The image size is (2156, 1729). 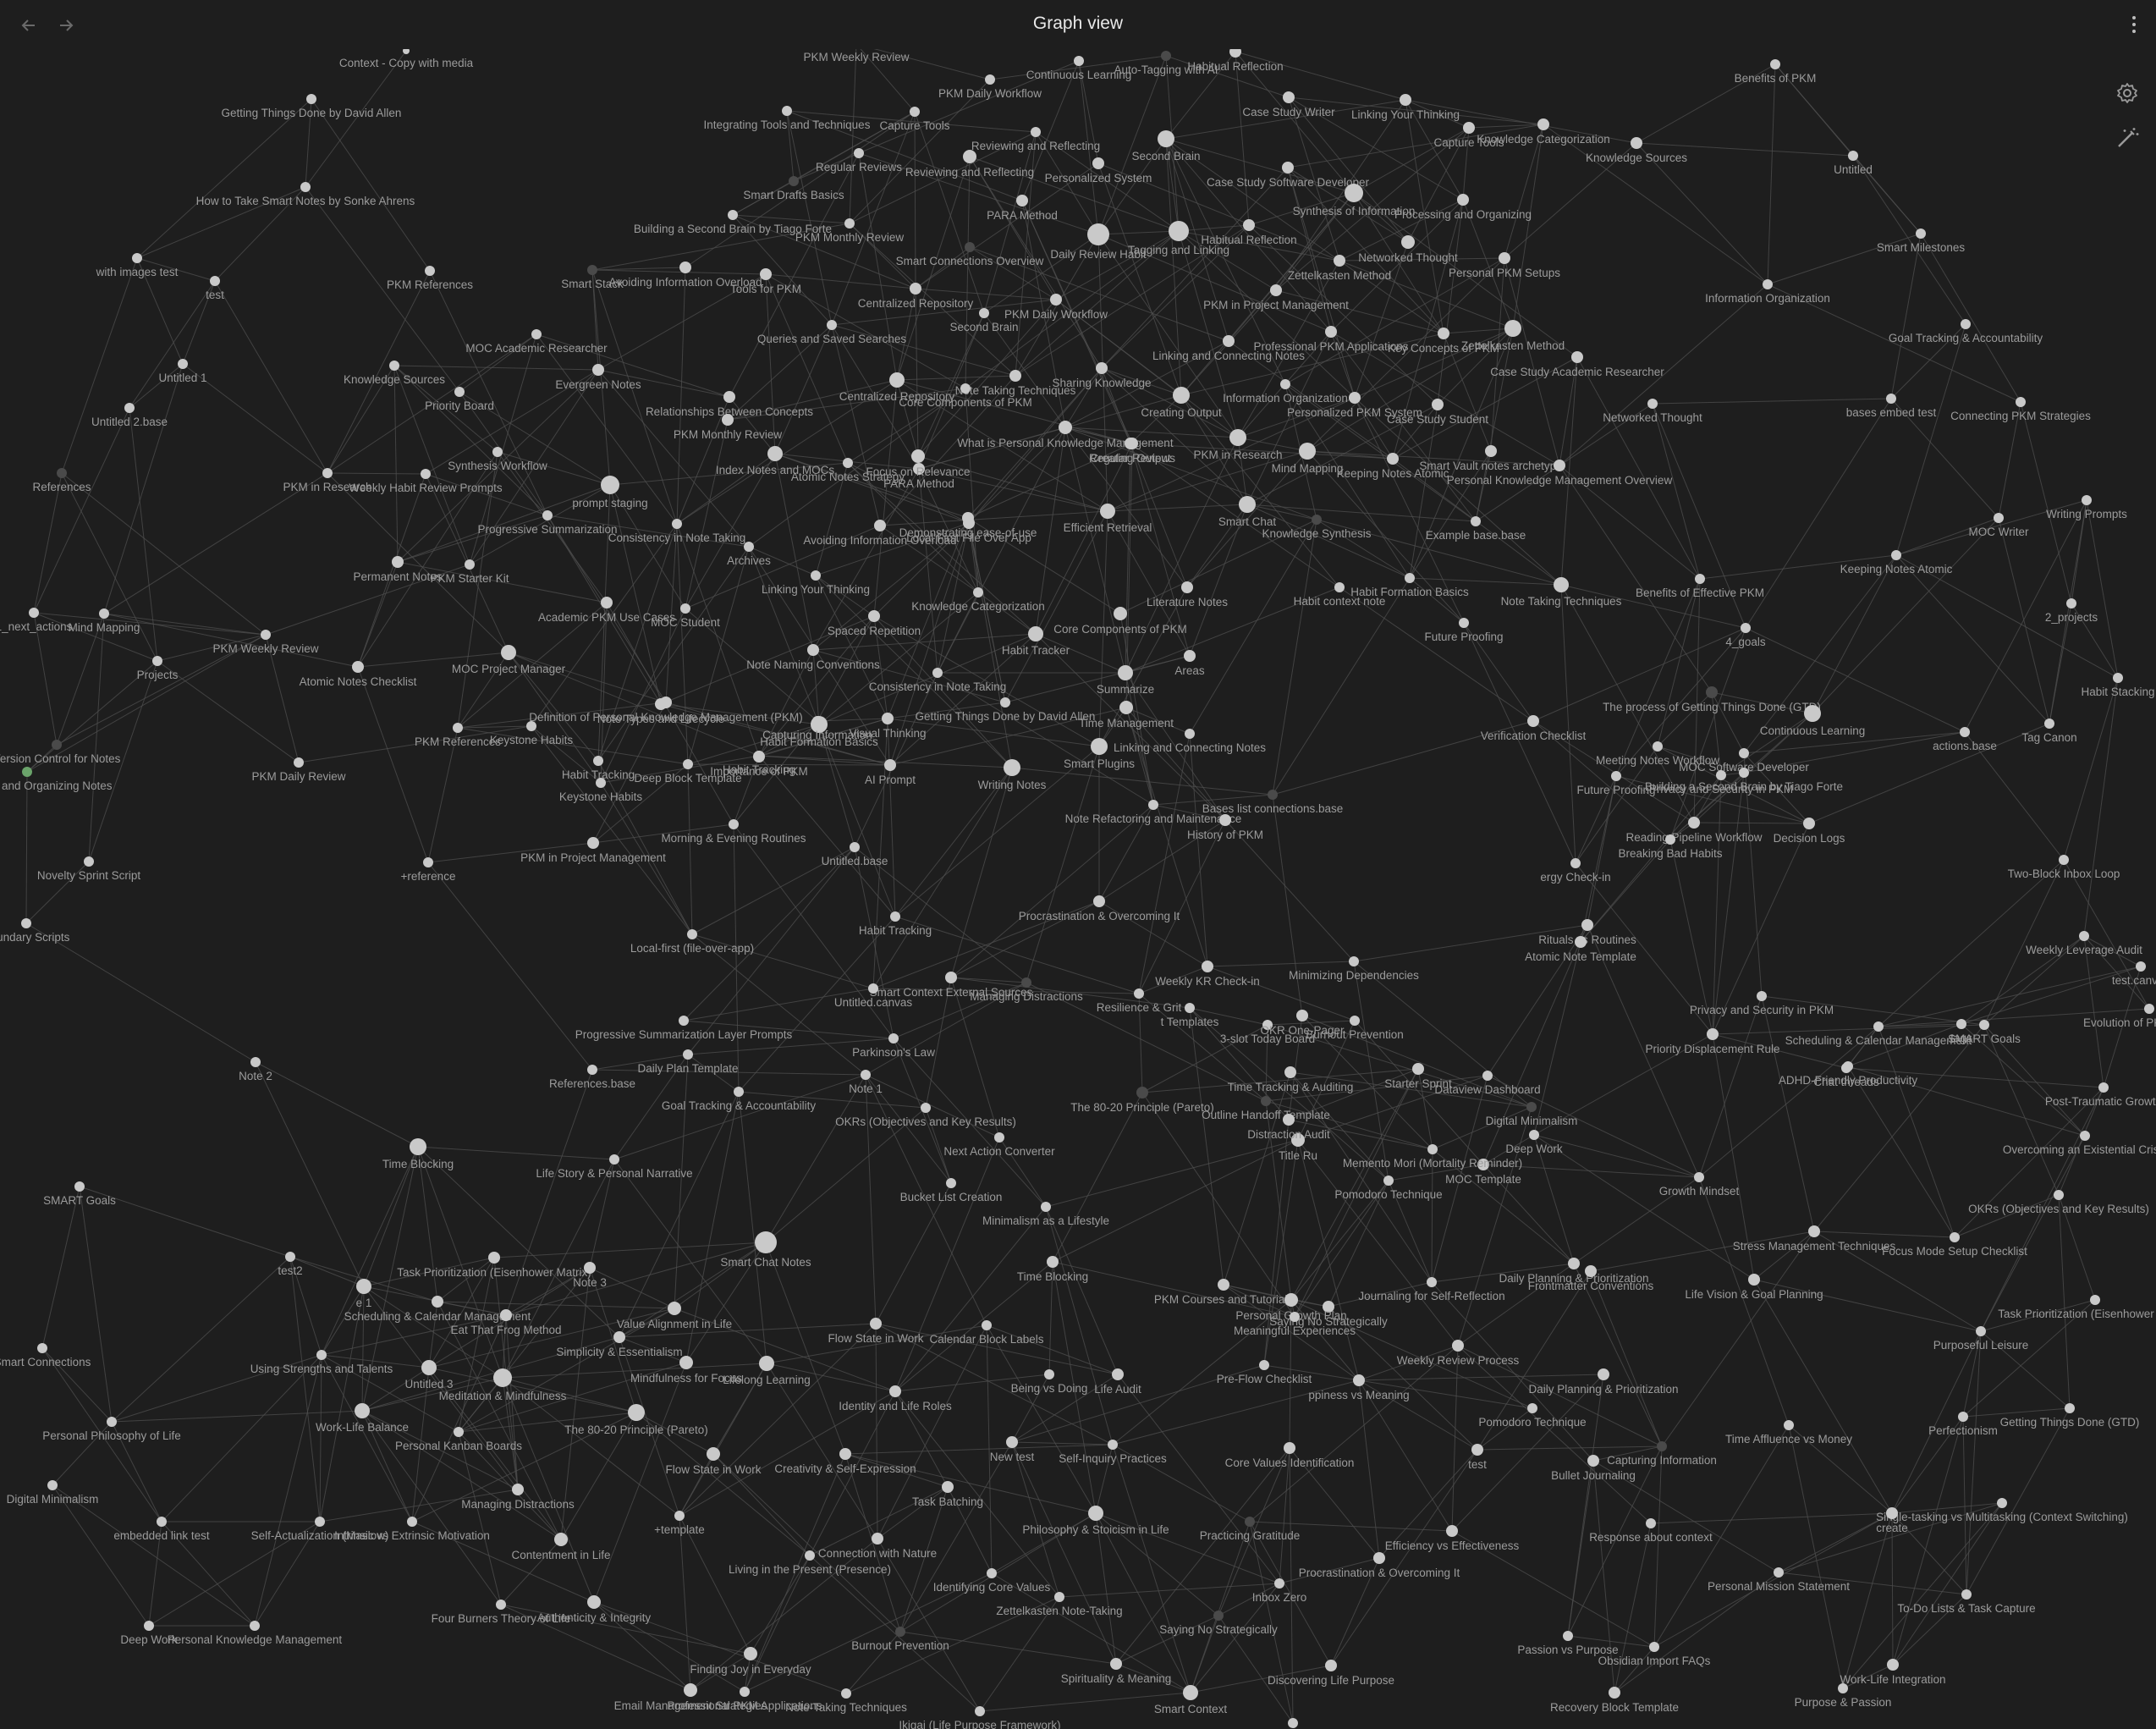 What do you see at coordinates (265, 642) in the screenshot?
I see `graph-node: PKM Weekly Review` at bounding box center [265, 642].